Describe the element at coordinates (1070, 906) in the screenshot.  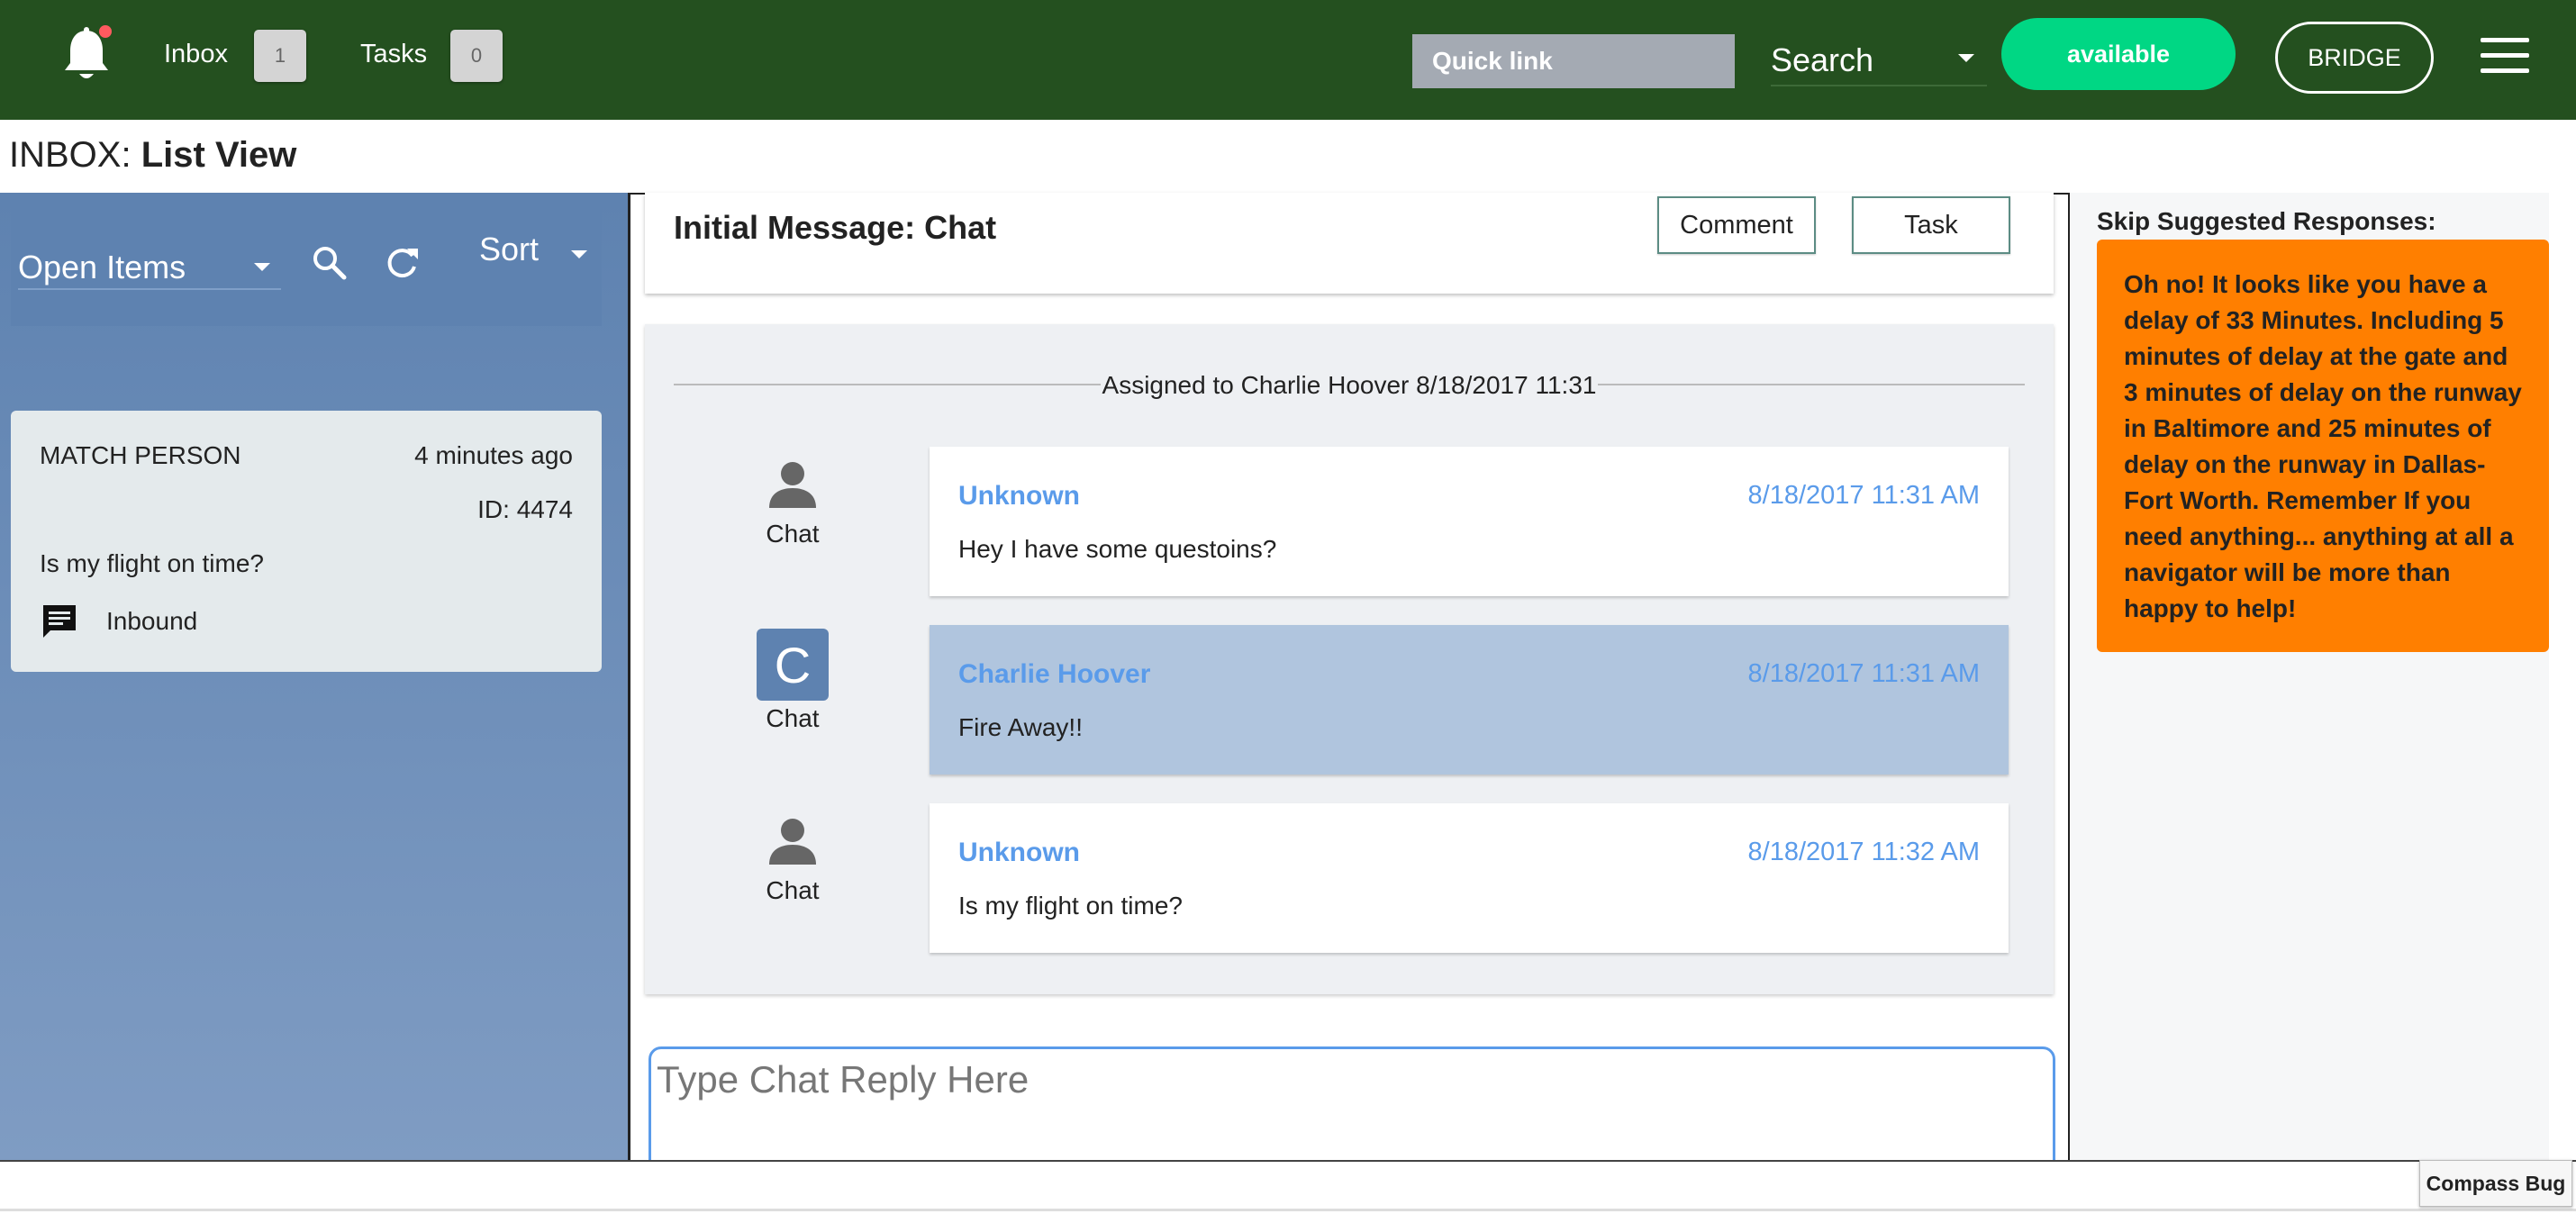
I see `message-body: Is my flight on time?` at that location.